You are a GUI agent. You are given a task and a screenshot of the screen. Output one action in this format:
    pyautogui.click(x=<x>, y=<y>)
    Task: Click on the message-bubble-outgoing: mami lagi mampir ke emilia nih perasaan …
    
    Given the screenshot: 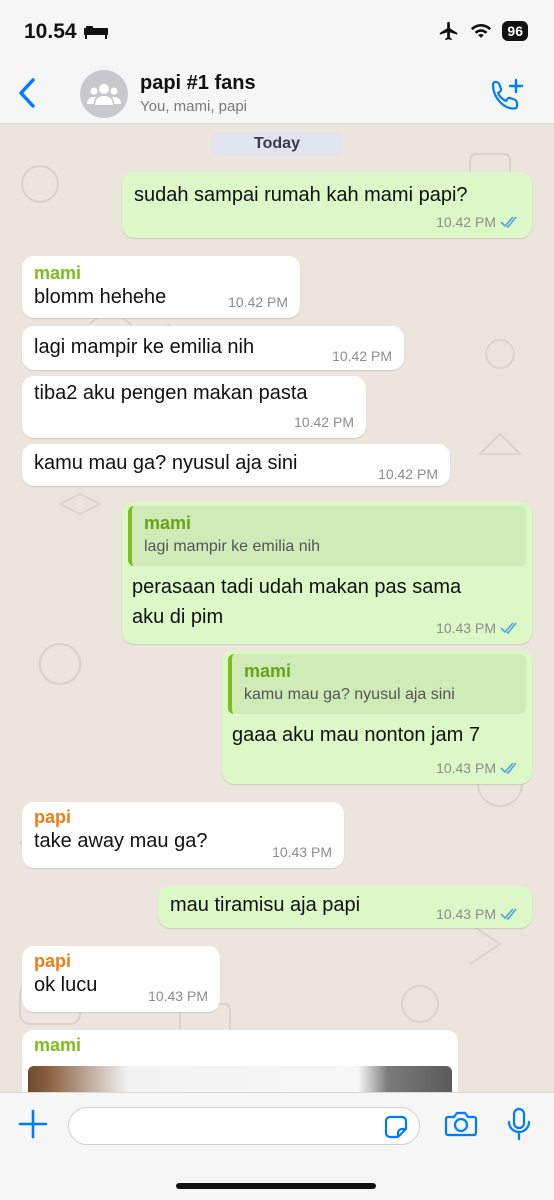 What is the action you would take?
    pyautogui.click(x=327, y=573)
    